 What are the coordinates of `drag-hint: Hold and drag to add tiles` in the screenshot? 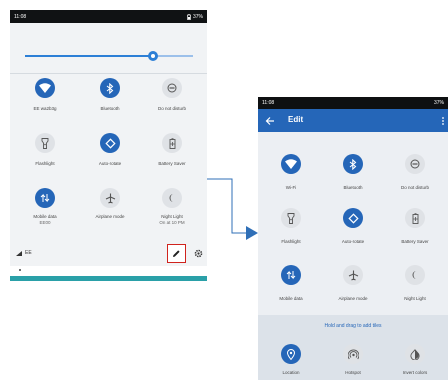 It's located at (353, 326).